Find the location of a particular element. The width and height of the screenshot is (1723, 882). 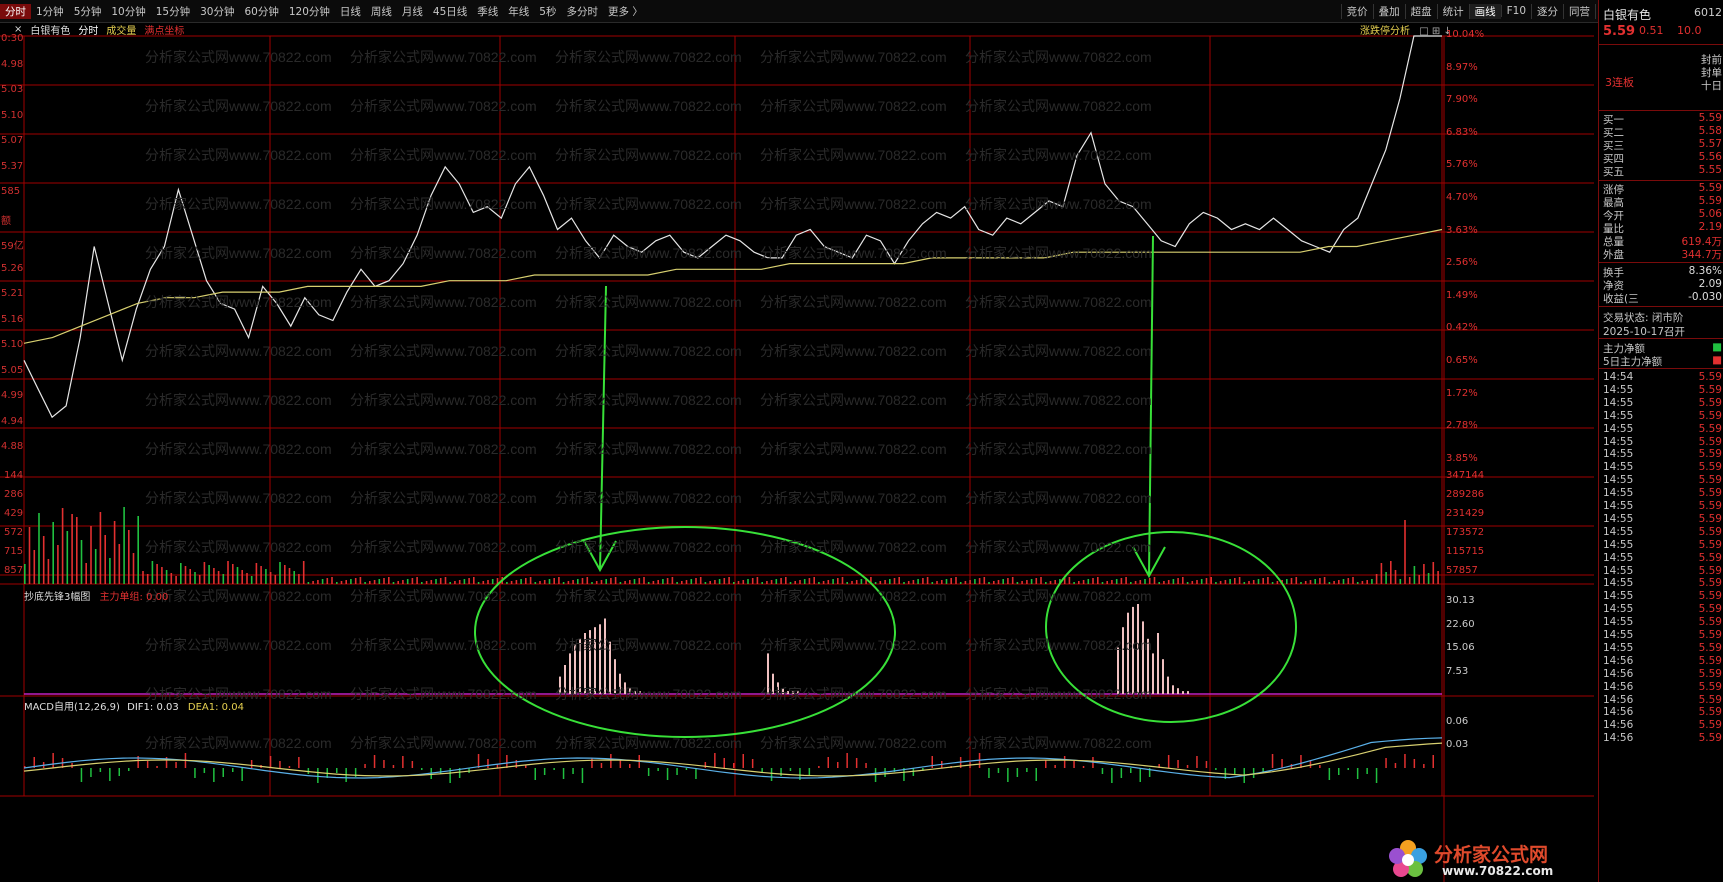

axis-label: 22.60 is located at coordinates (1460, 624).